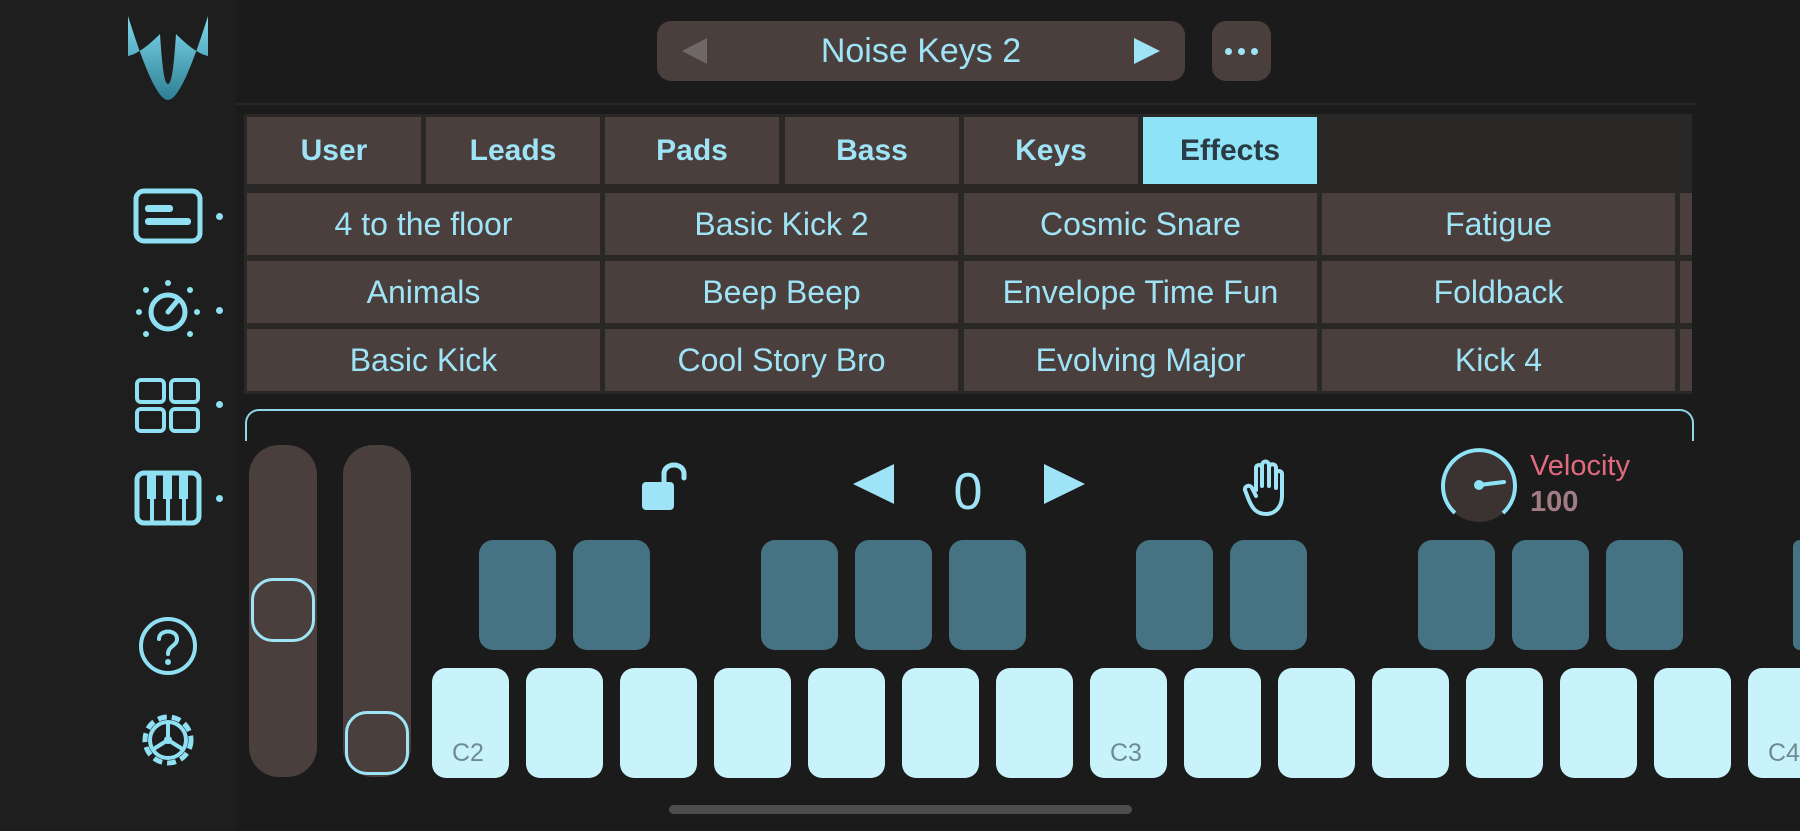 Image resolution: width=1800 pixels, height=831 pixels. I want to click on key-label: C3, so click(1126, 753).